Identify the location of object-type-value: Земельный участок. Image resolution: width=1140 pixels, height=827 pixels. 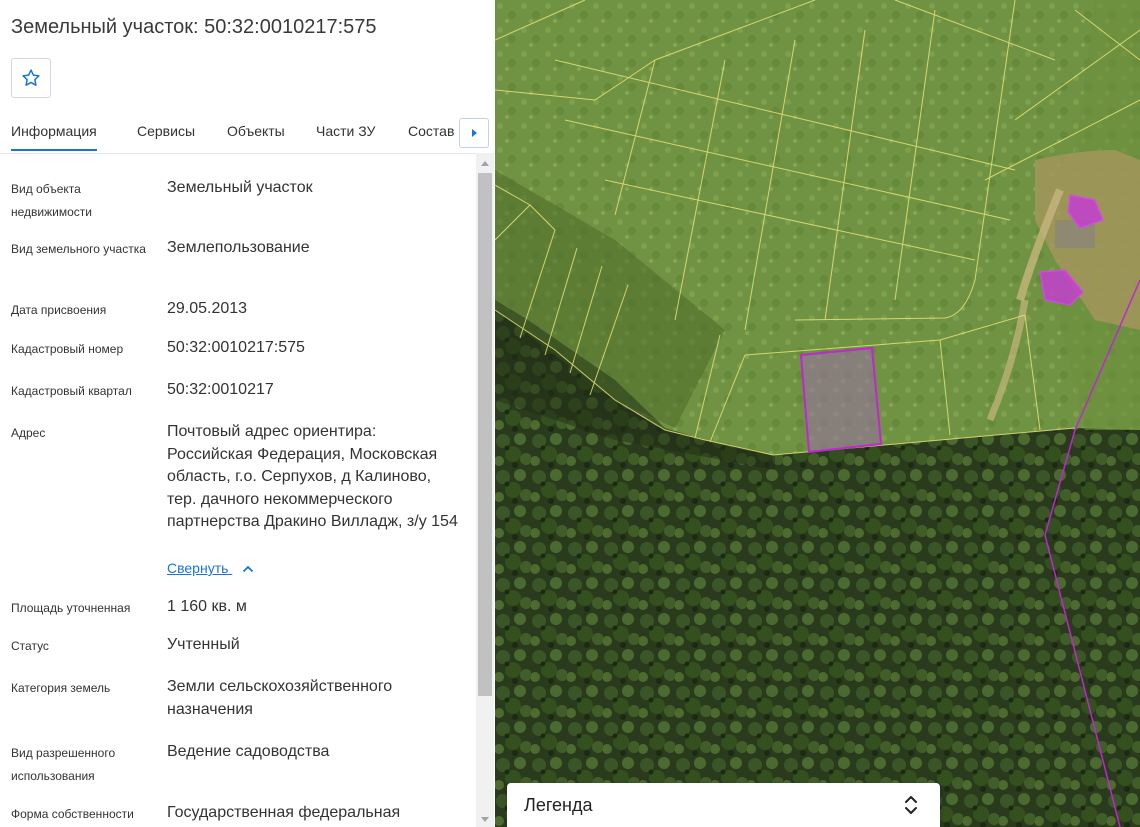
(240, 187).